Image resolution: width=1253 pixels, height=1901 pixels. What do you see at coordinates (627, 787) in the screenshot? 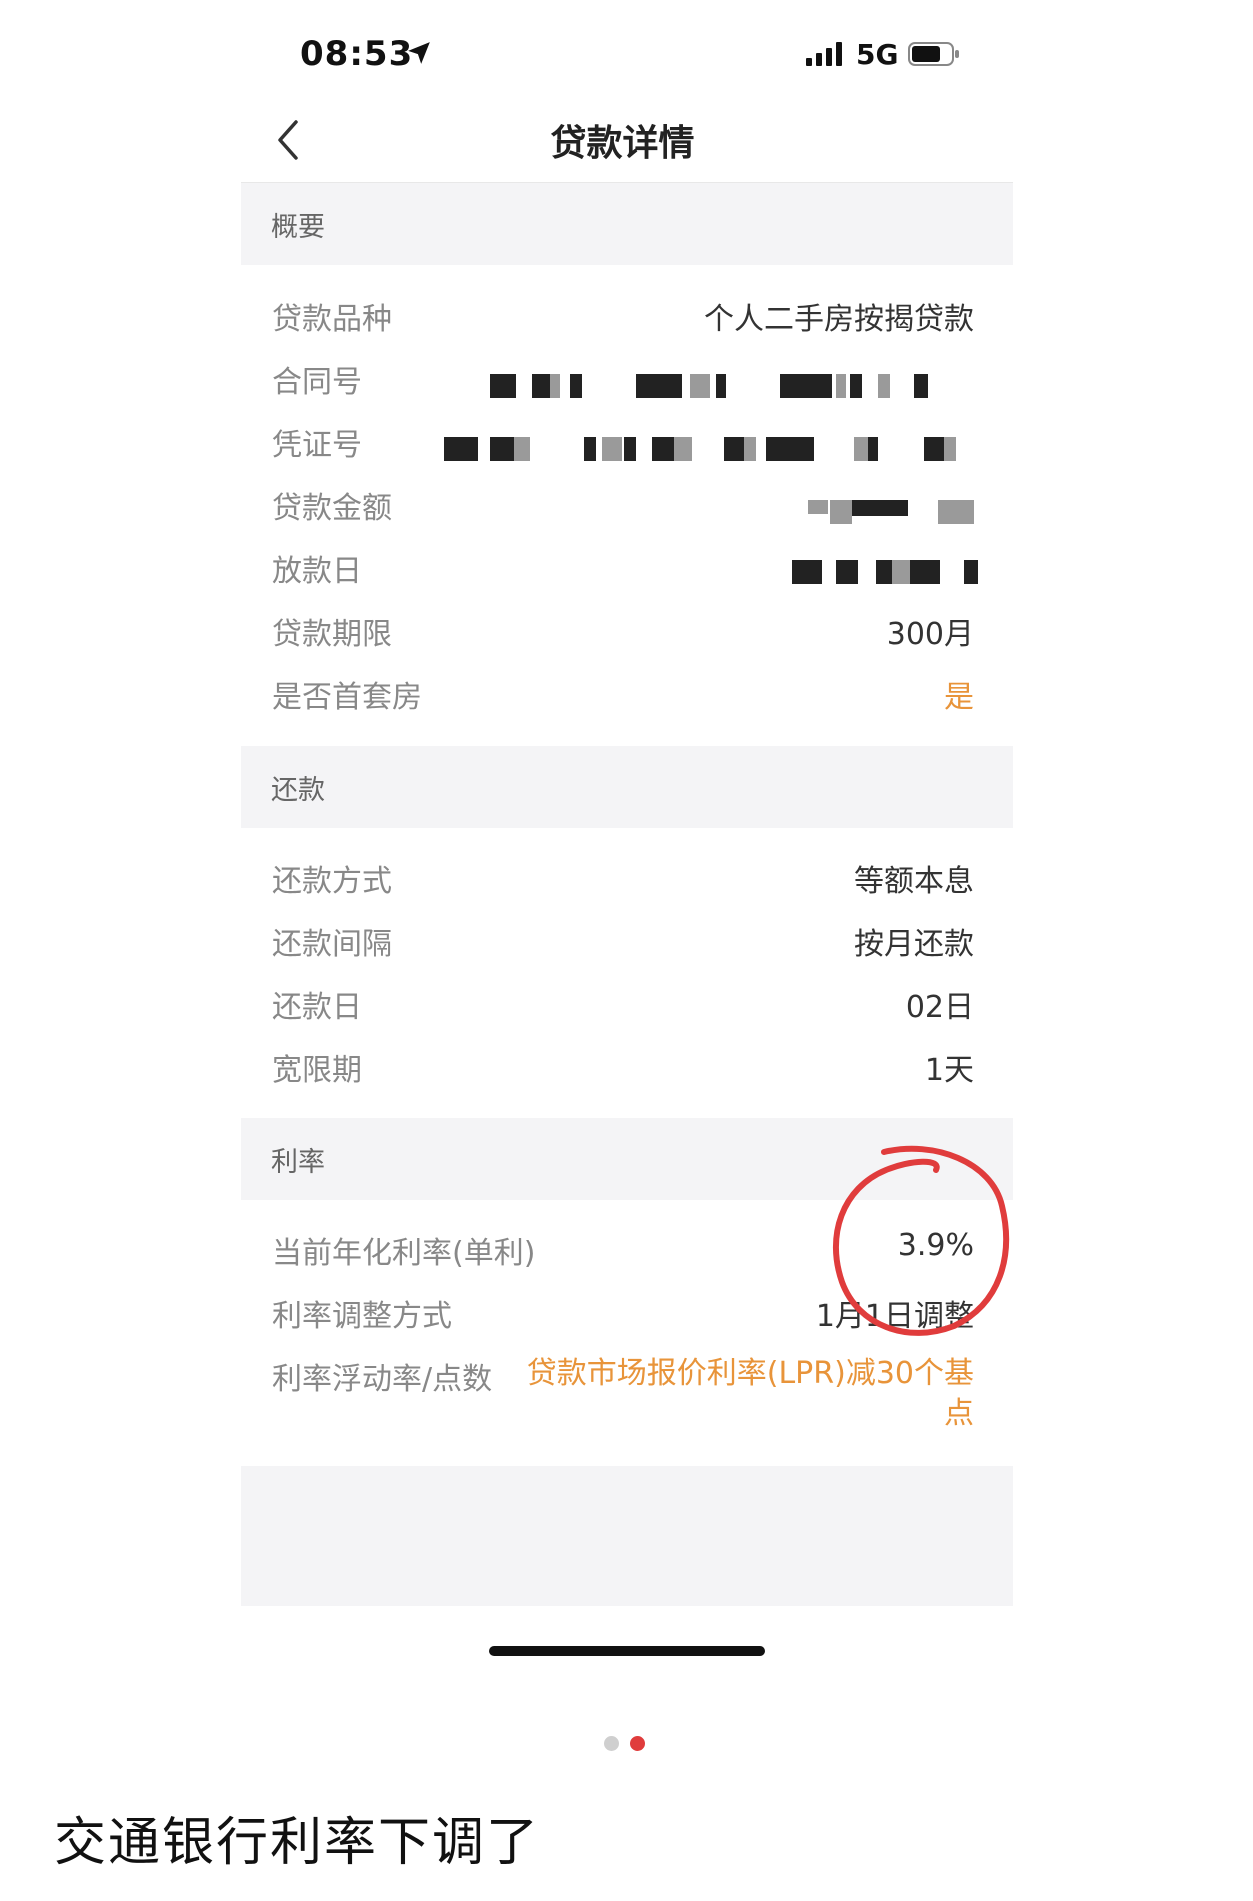
I see `section-header-repayment: 还款` at bounding box center [627, 787].